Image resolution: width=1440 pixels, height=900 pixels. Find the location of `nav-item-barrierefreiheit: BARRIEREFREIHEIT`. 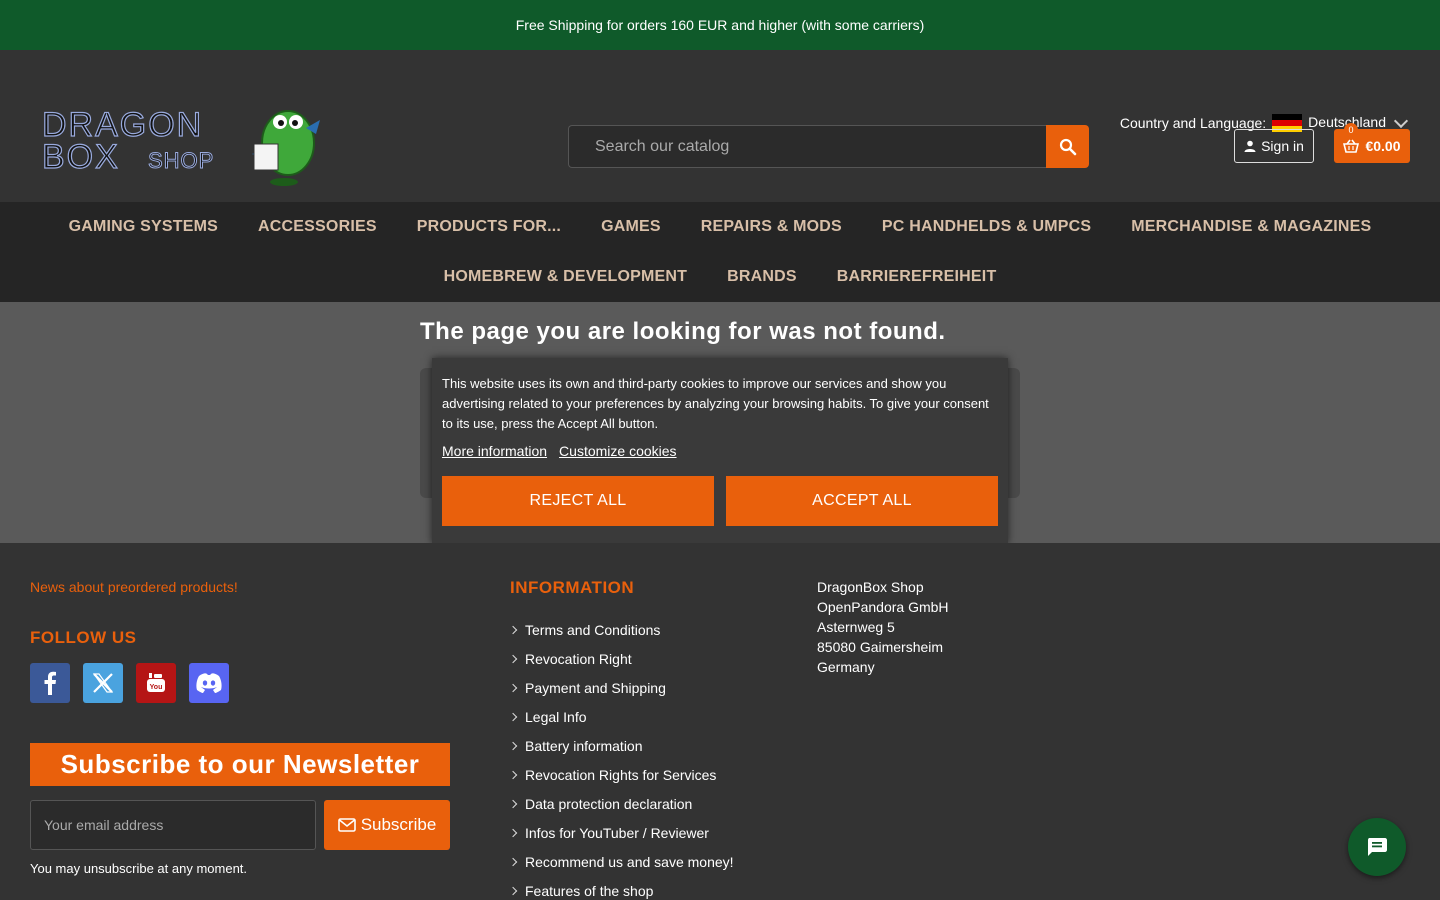

nav-item-barrierefreiheit: BARRIEREFREIHEIT is located at coordinates (917, 277).